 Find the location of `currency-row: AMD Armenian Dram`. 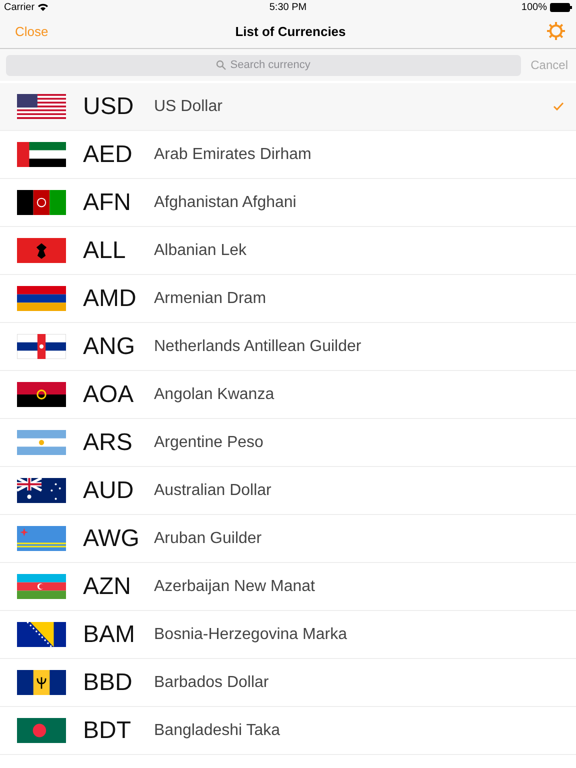

currency-row: AMD Armenian Dram is located at coordinates (288, 299).